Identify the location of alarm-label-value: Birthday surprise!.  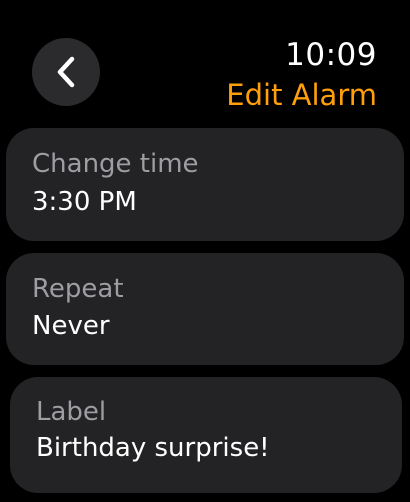
(153, 448).